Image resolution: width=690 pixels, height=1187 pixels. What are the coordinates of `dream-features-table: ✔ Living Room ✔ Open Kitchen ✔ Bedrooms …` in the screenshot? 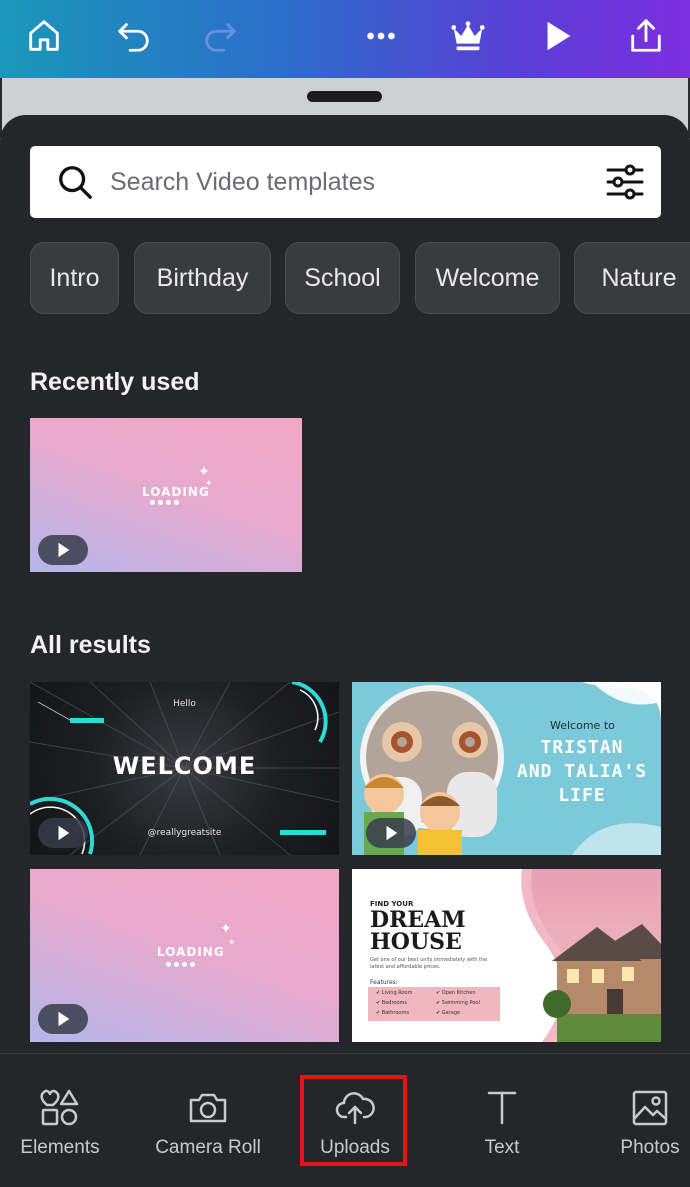 It's located at (434, 1004).